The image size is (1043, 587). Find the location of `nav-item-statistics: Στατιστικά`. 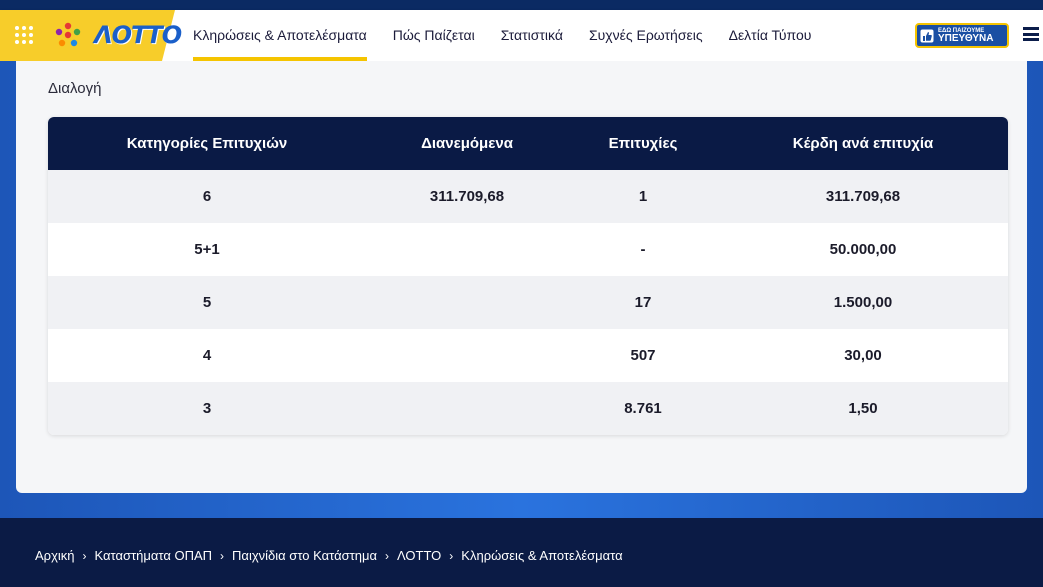

nav-item-statistics: Στατιστικά is located at coordinates (532, 35).